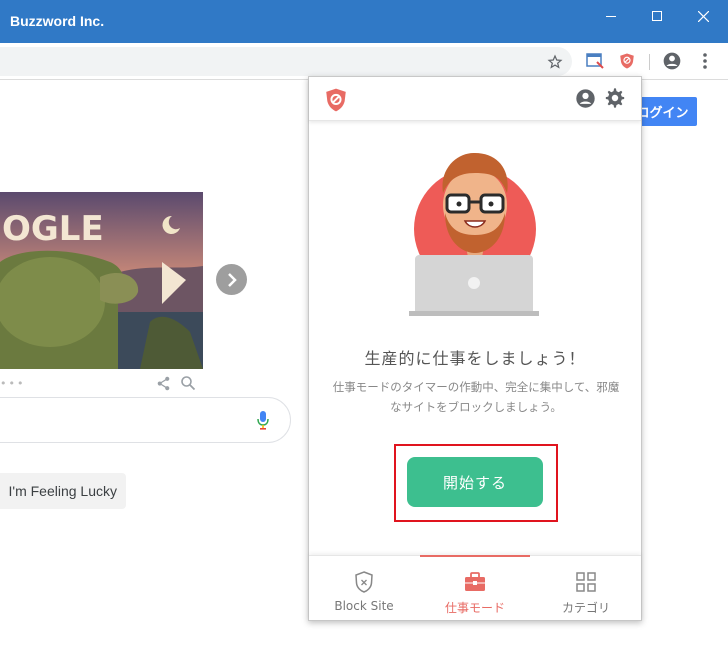  I want to click on doodle-next-button, so click(231, 279).